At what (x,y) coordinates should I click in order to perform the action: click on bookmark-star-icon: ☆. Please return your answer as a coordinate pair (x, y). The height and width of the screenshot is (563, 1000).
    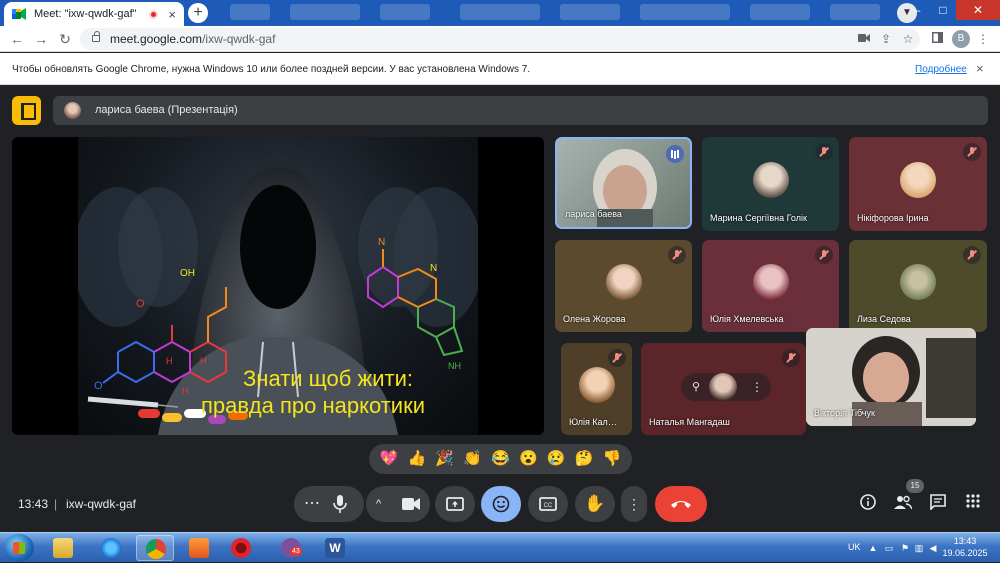
    Looking at the image, I should click on (908, 39).